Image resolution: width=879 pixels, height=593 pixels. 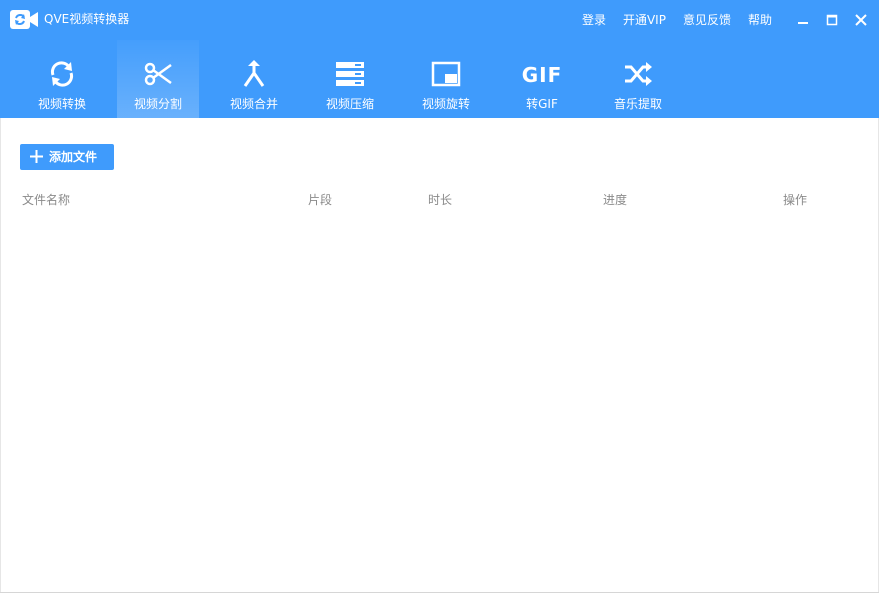 I want to click on title-bar: QVE视频转换器 登录 开通VIP 意见反馈 帮助, so click(x=439, y=20).